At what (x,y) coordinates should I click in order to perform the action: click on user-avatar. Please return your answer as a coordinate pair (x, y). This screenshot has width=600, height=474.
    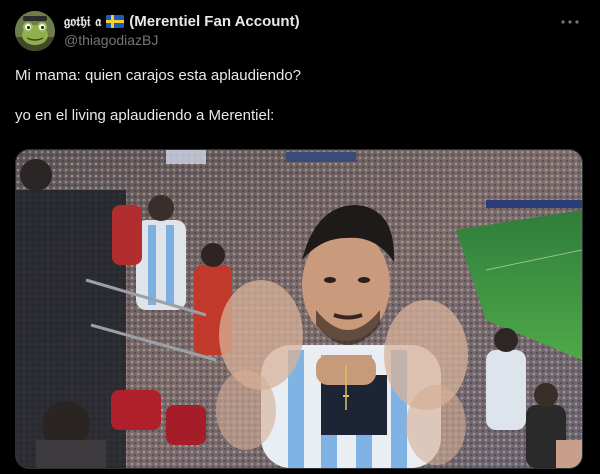
    Looking at the image, I should click on (35, 31).